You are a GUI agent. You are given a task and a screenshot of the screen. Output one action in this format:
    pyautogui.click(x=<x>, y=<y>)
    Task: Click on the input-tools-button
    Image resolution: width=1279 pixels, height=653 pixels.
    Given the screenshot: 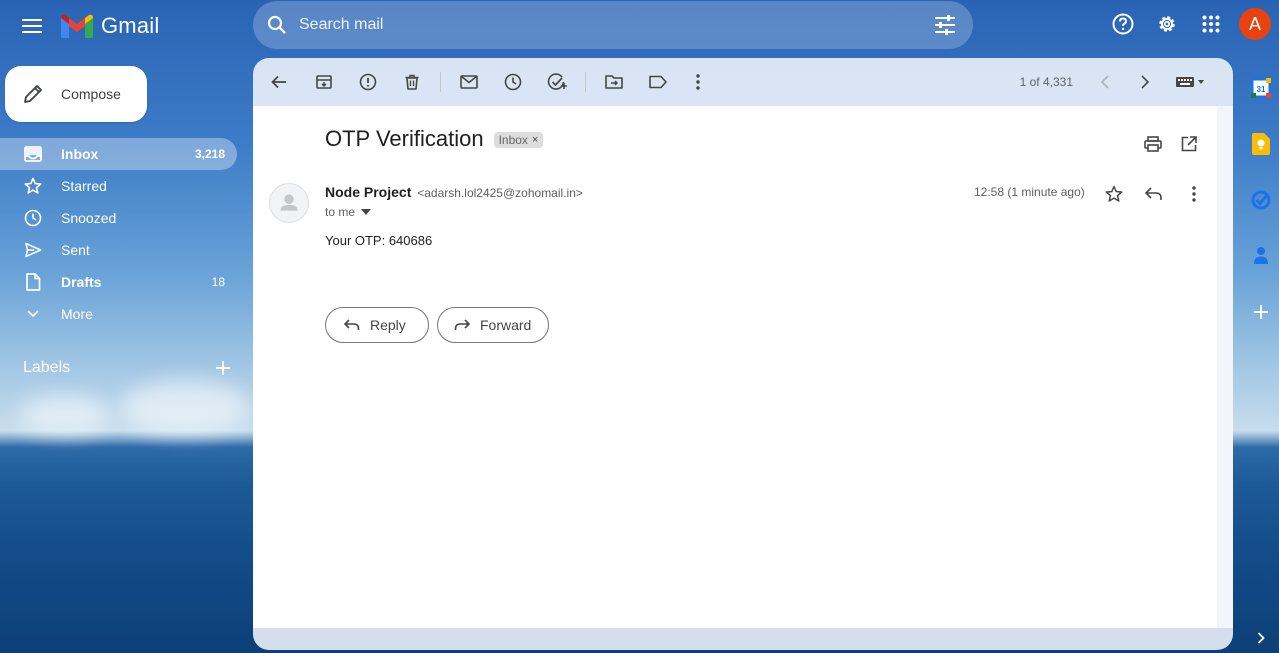 What is the action you would take?
    pyautogui.click(x=1191, y=82)
    